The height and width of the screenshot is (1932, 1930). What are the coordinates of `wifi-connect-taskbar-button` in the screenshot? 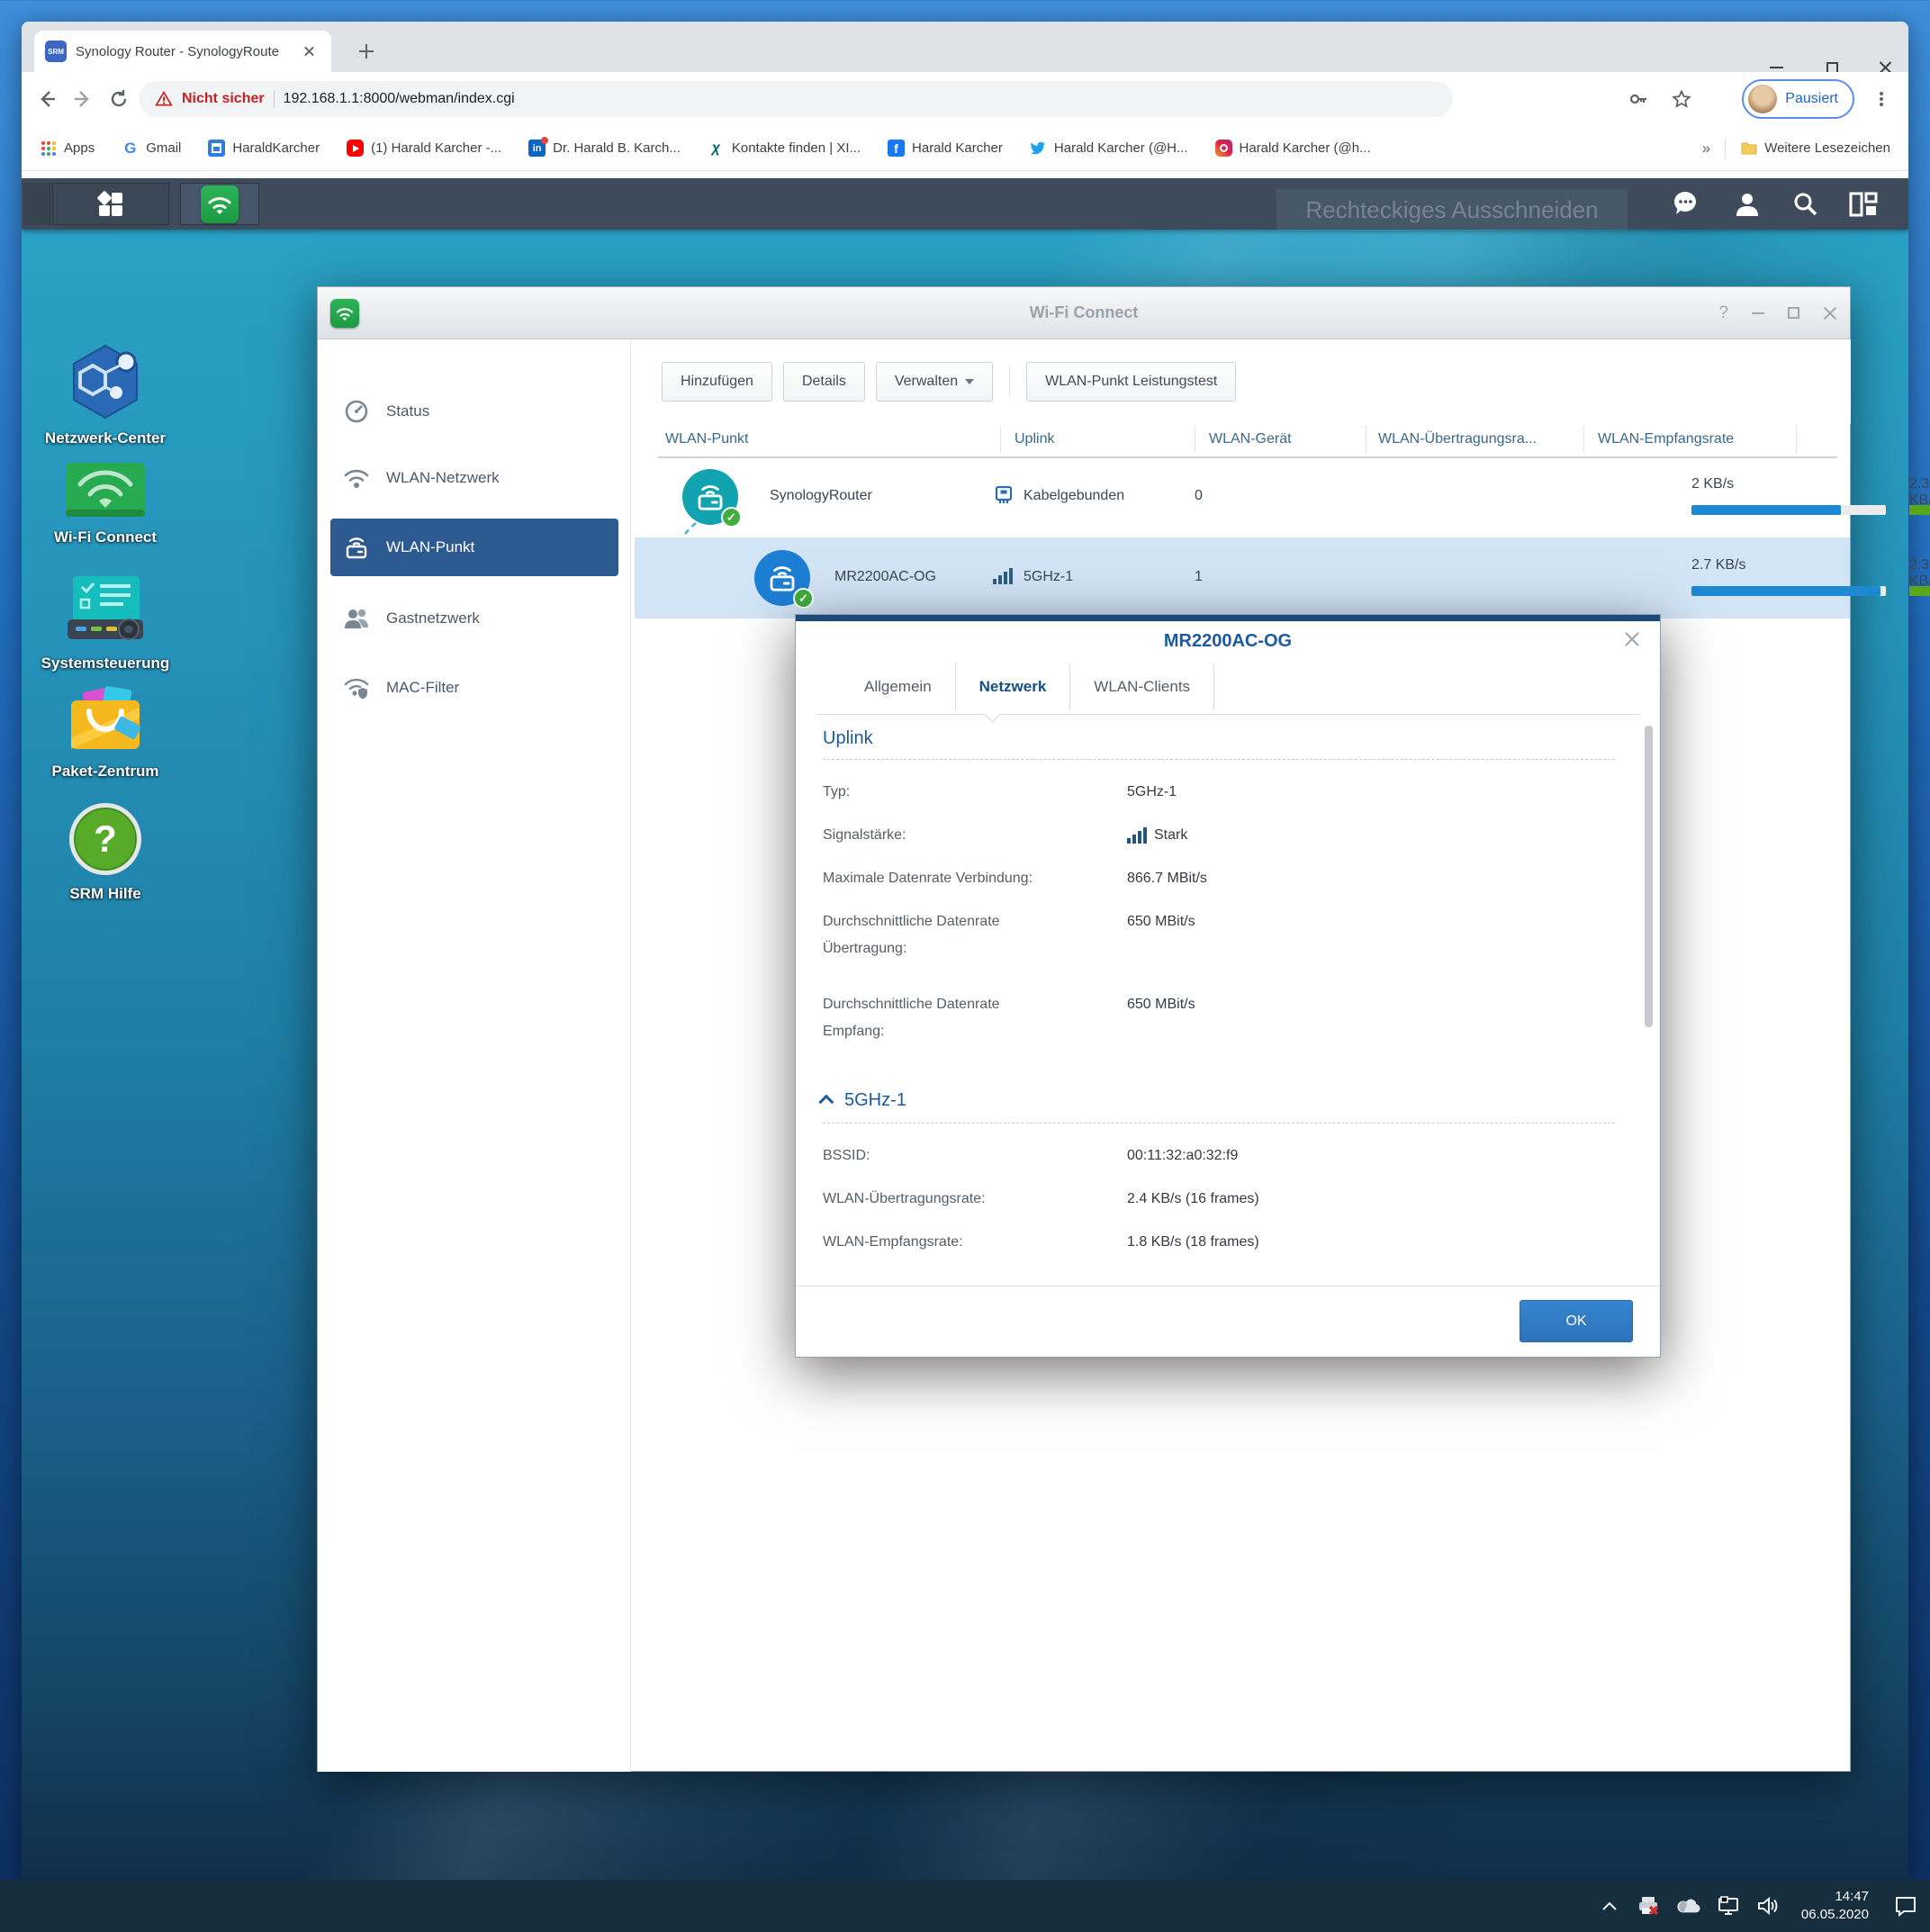 It's located at (219, 204).